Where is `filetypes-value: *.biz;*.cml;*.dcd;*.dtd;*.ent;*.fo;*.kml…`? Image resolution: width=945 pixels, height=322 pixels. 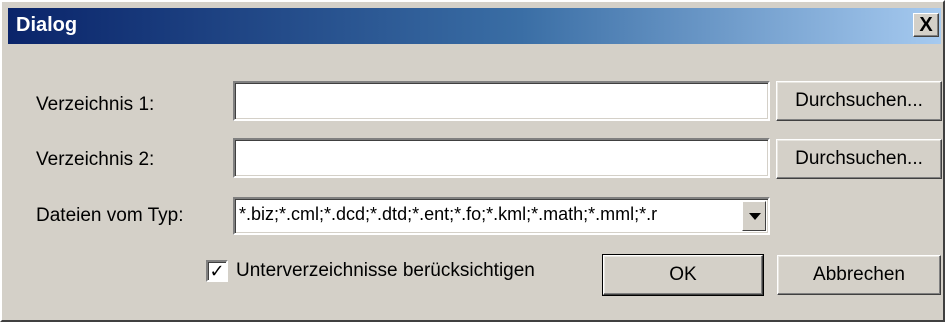
filetypes-value: *.biz;*.cml;*.dcd;*.dtd;*.ent;*.fo;*.kml… is located at coordinates (448, 214).